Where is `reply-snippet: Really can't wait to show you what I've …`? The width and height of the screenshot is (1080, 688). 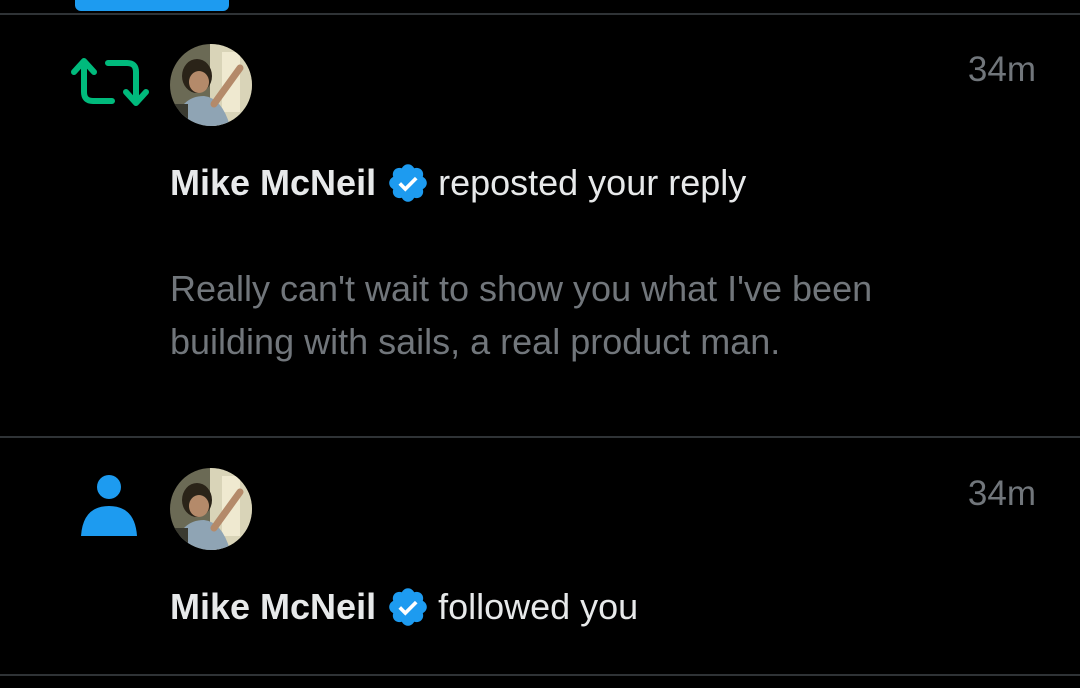 reply-snippet: Really can't wait to show you what I've … is located at coordinates (530, 315).